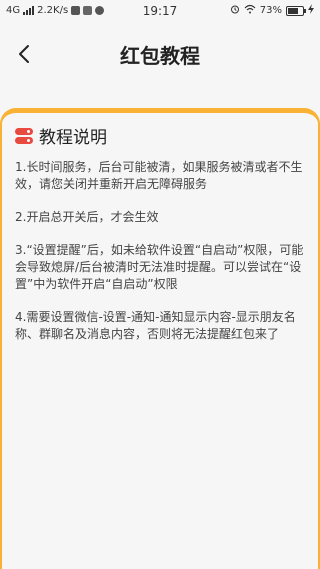 This screenshot has height=569, width=320. I want to click on battery-icon, so click(296, 10).